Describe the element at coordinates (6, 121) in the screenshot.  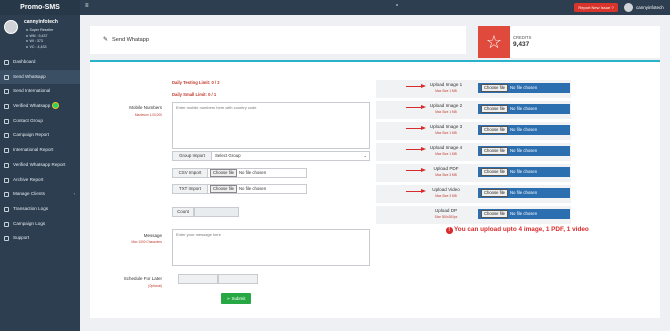
I see `contacts-icon` at that location.